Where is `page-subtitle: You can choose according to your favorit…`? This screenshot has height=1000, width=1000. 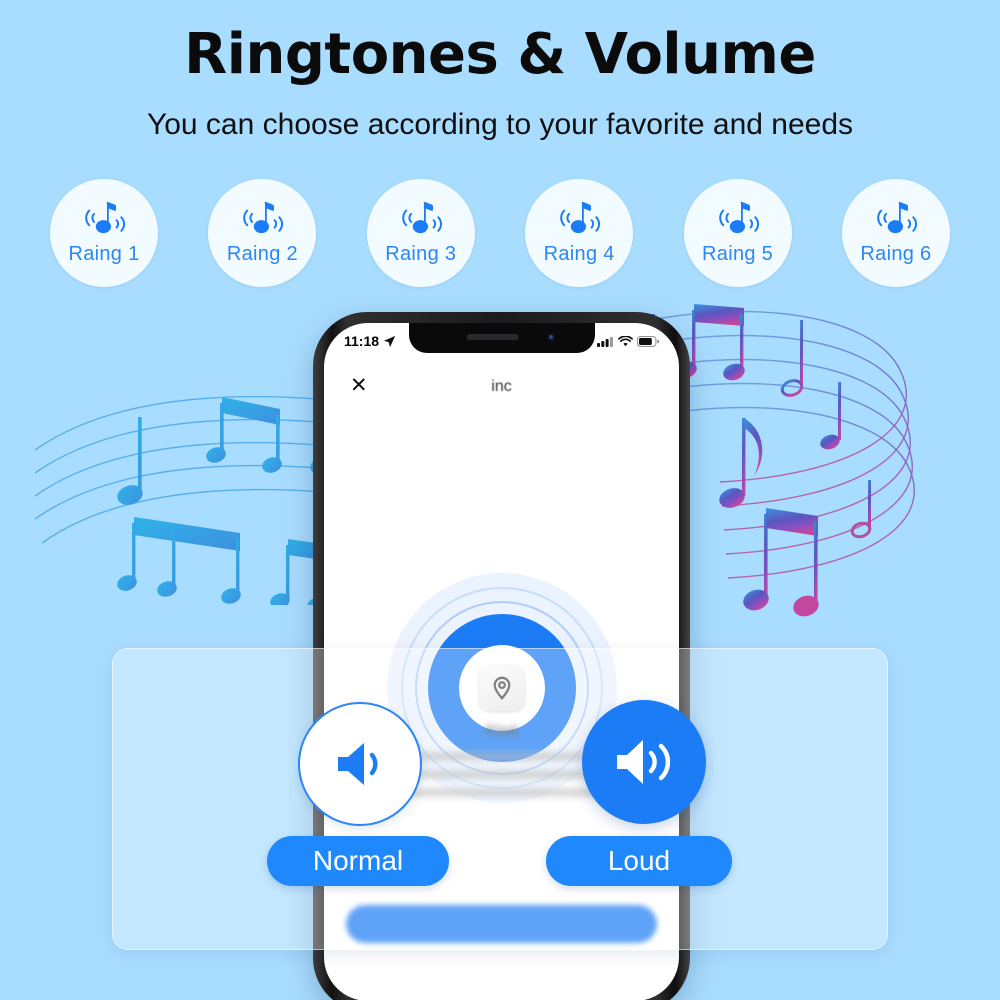
page-subtitle: You can choose according to your favorit… is located at coordinates (500, 124).